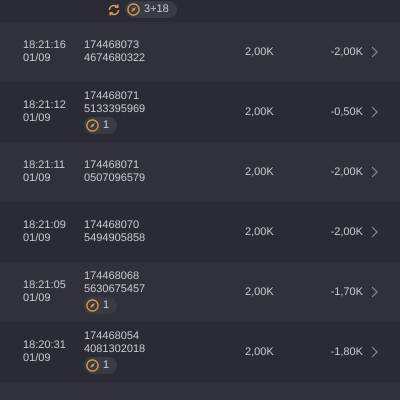  Describe the element at coordinates (45, 285) in the screenshot. I see `time-text: 18:21:05` at that location.